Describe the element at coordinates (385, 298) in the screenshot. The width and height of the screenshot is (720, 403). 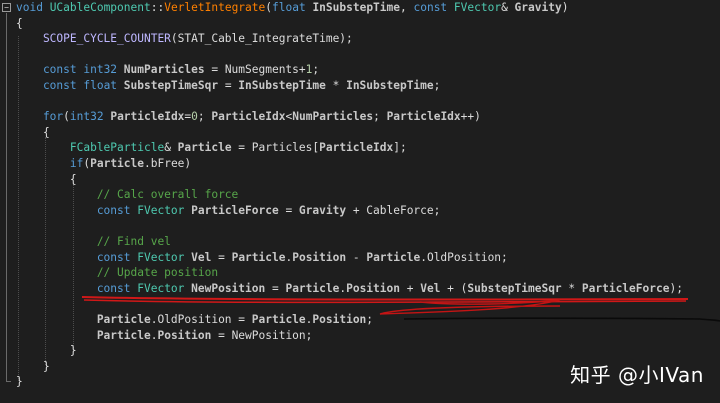
I see `red-underline-stroke` at that location.